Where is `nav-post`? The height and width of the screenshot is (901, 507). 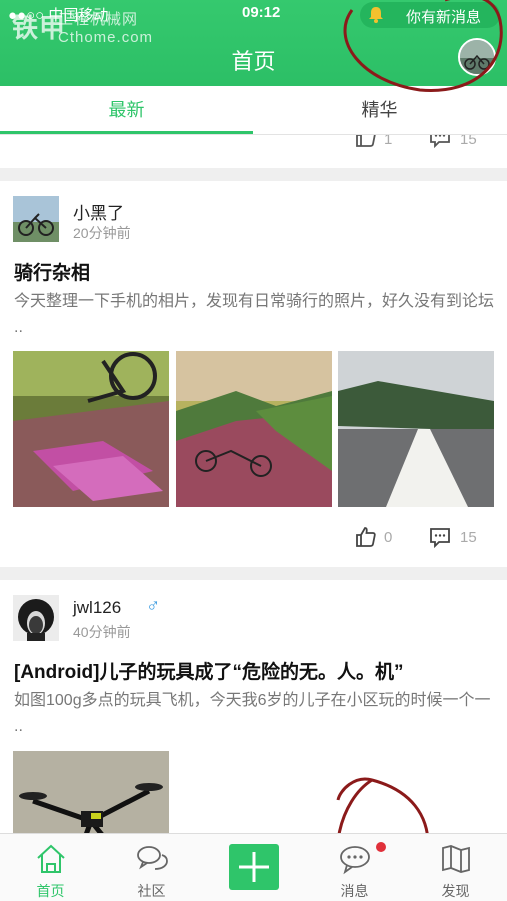 nav-post is located at coordinates (253, 867).